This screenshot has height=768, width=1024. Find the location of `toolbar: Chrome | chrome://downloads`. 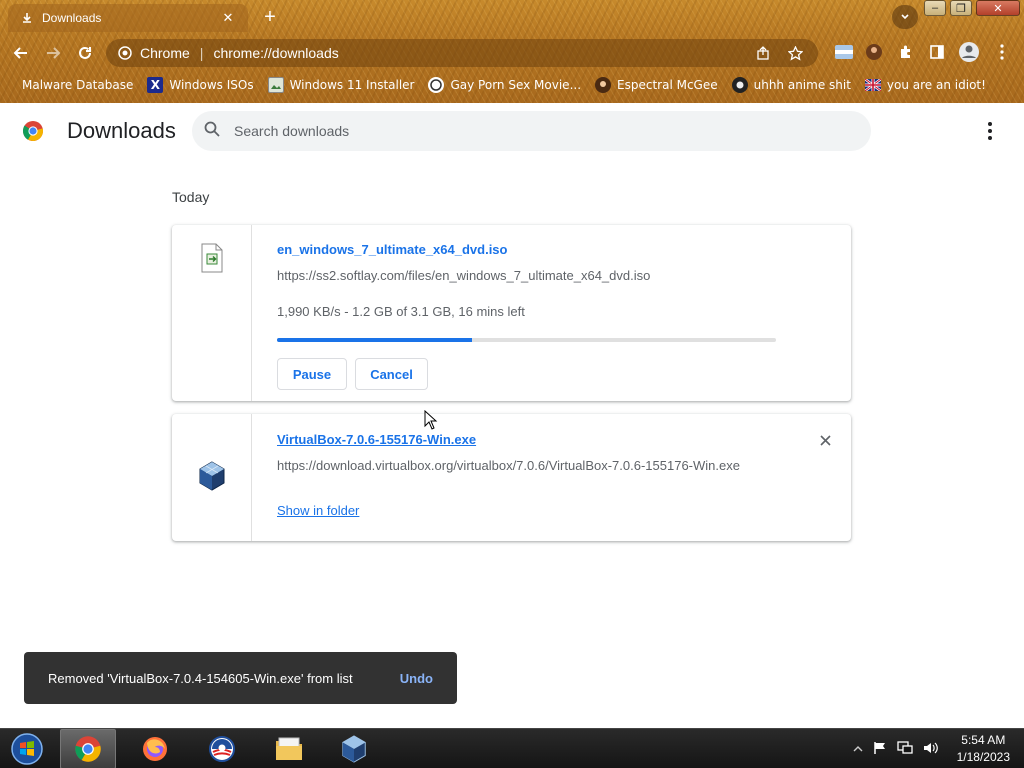

toolbar: Chrome | chrome://downloads is located at coordinates (512, 53).